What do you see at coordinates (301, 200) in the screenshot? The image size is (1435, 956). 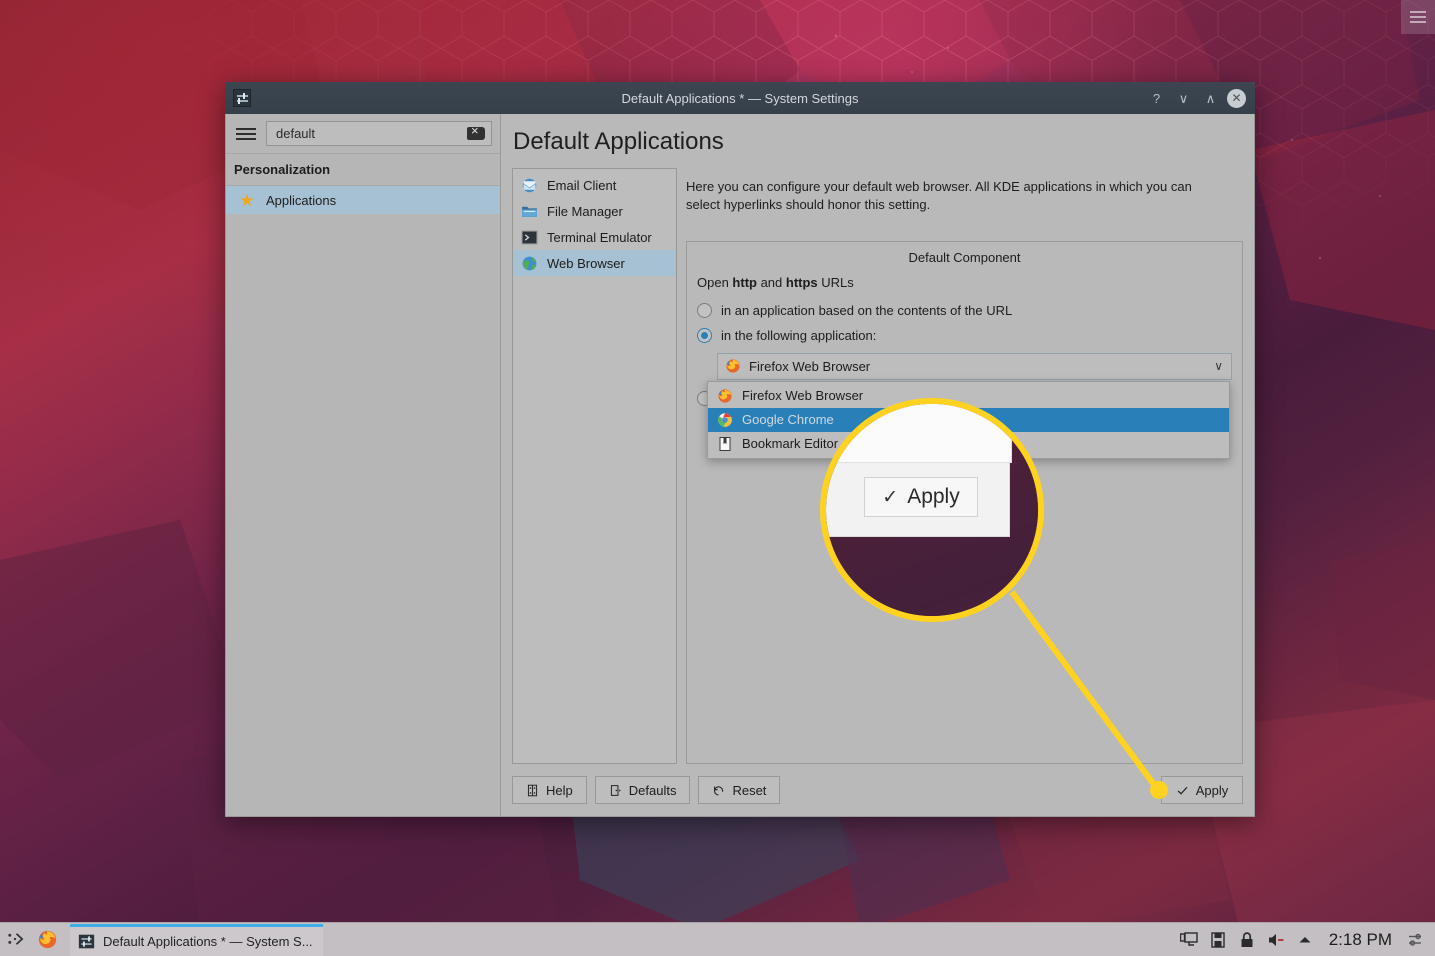 I see `sidebar-item-label: Applications` at bounding box center [301, 200].